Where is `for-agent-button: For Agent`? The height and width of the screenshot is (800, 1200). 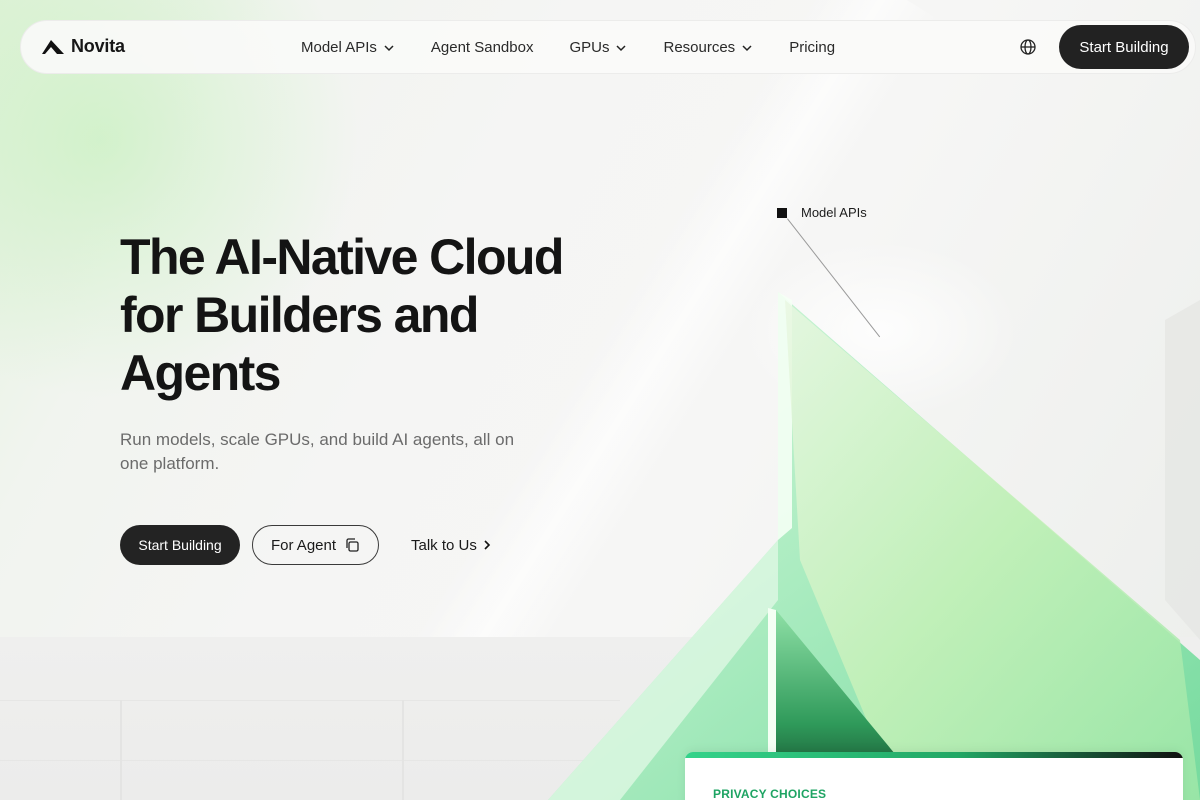
for-agent-button: For Agent is located at coordinates (315, 545).